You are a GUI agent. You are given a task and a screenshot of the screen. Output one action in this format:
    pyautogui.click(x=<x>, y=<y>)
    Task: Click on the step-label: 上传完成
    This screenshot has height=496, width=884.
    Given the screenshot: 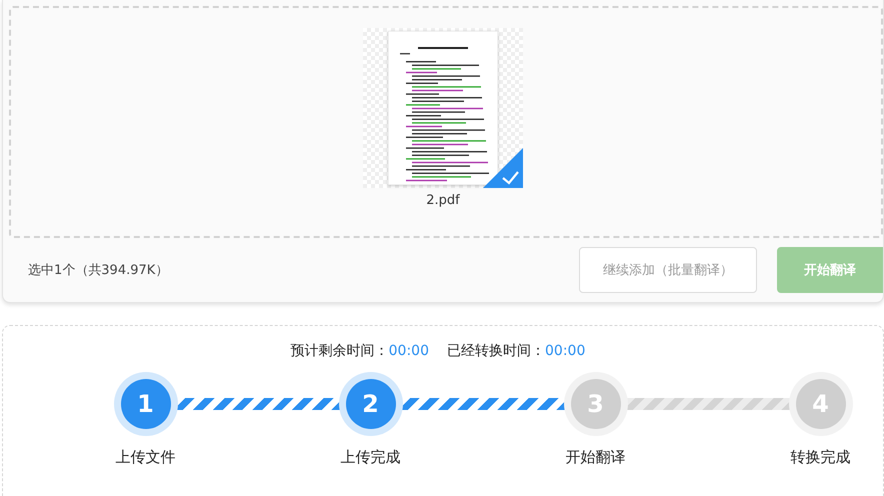 What is the action you would take?
    pyautogui.click(x=370, y=457)
    